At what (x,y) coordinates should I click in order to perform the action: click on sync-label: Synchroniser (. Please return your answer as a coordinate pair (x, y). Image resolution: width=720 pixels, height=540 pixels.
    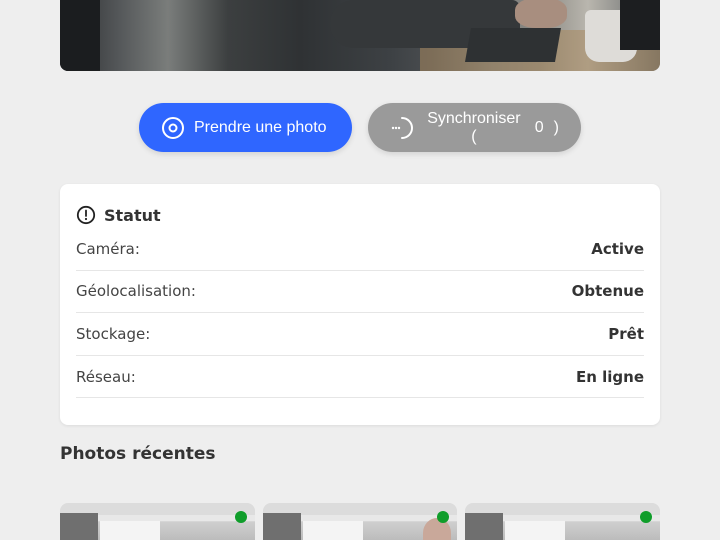
    Looking at the image, I should click on (474, 127).